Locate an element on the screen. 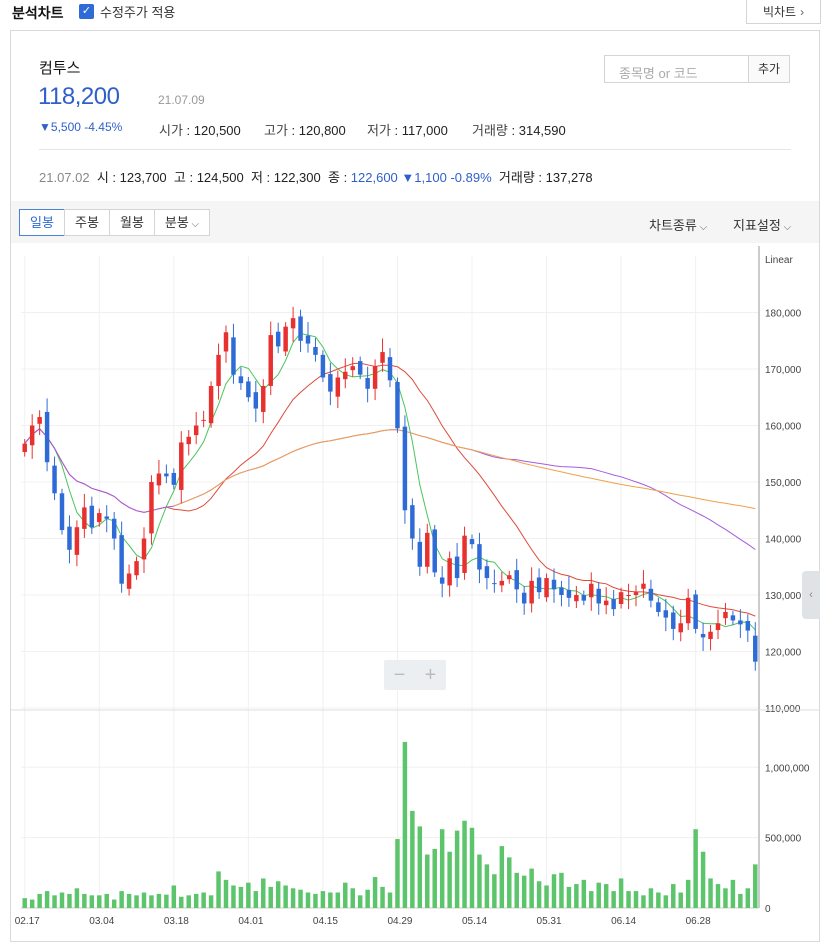  zoom-control: − + is located at coordinates (415, 675).